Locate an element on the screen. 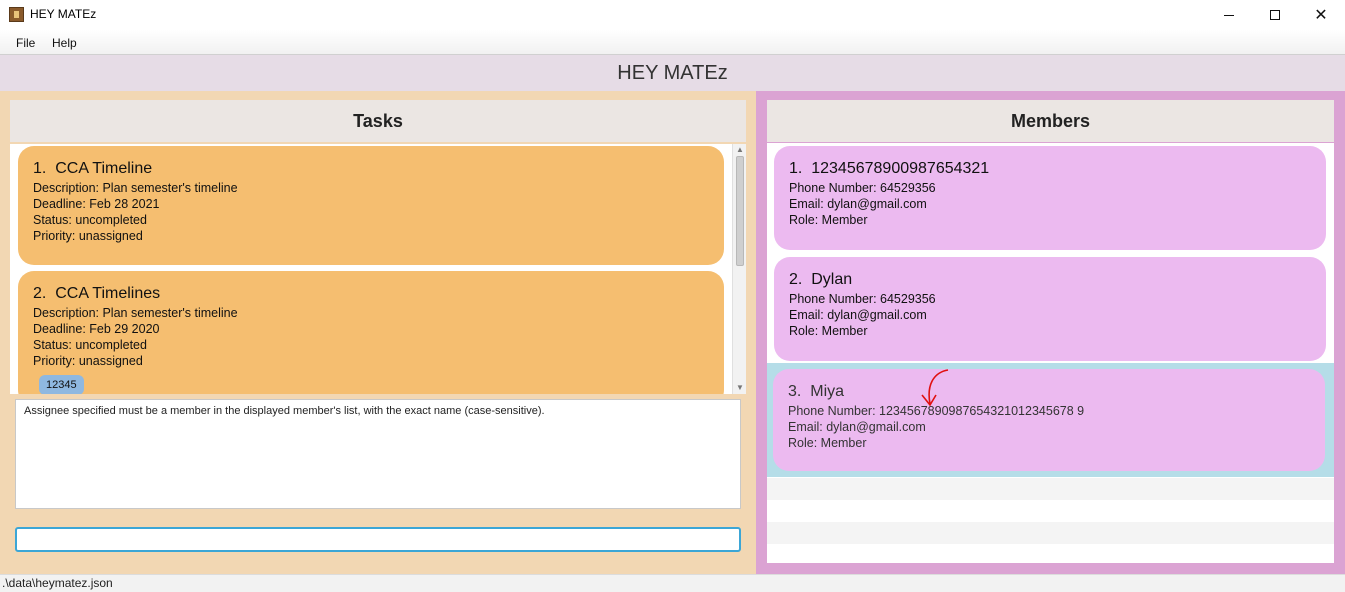 Image resolution: width=1345 pixels, height=592 pixels. minimize-icon is located at coordinates (1229, 15).